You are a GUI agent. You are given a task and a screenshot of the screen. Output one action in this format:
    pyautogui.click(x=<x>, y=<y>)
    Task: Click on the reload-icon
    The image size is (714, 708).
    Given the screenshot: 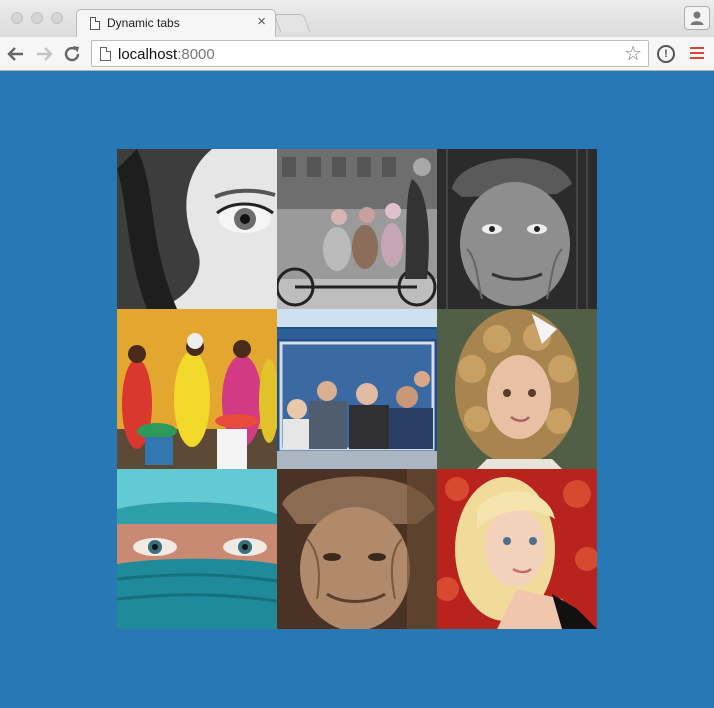 What is the action you would take?
    pyautogui.click(x=72, y=54)
    